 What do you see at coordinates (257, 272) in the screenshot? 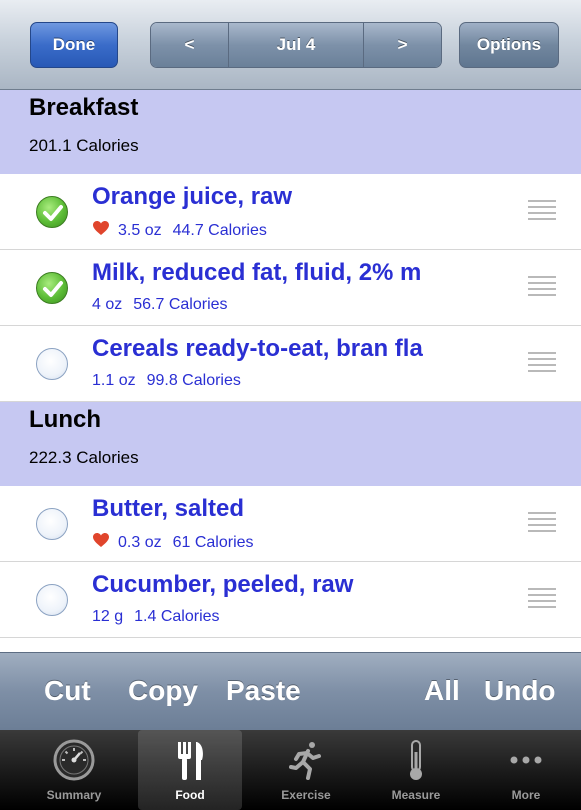
I see `food-name: Milk, reduced fat, fluid, 2% m` at bounding box center [257, 272].